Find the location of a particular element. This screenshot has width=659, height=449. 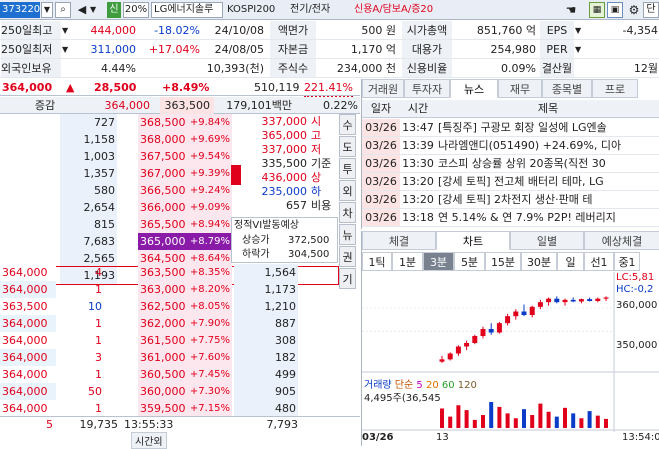

news-title: [강세 토픽] 전고체 배터리 테마, LG is located at coordinates (548, 182).